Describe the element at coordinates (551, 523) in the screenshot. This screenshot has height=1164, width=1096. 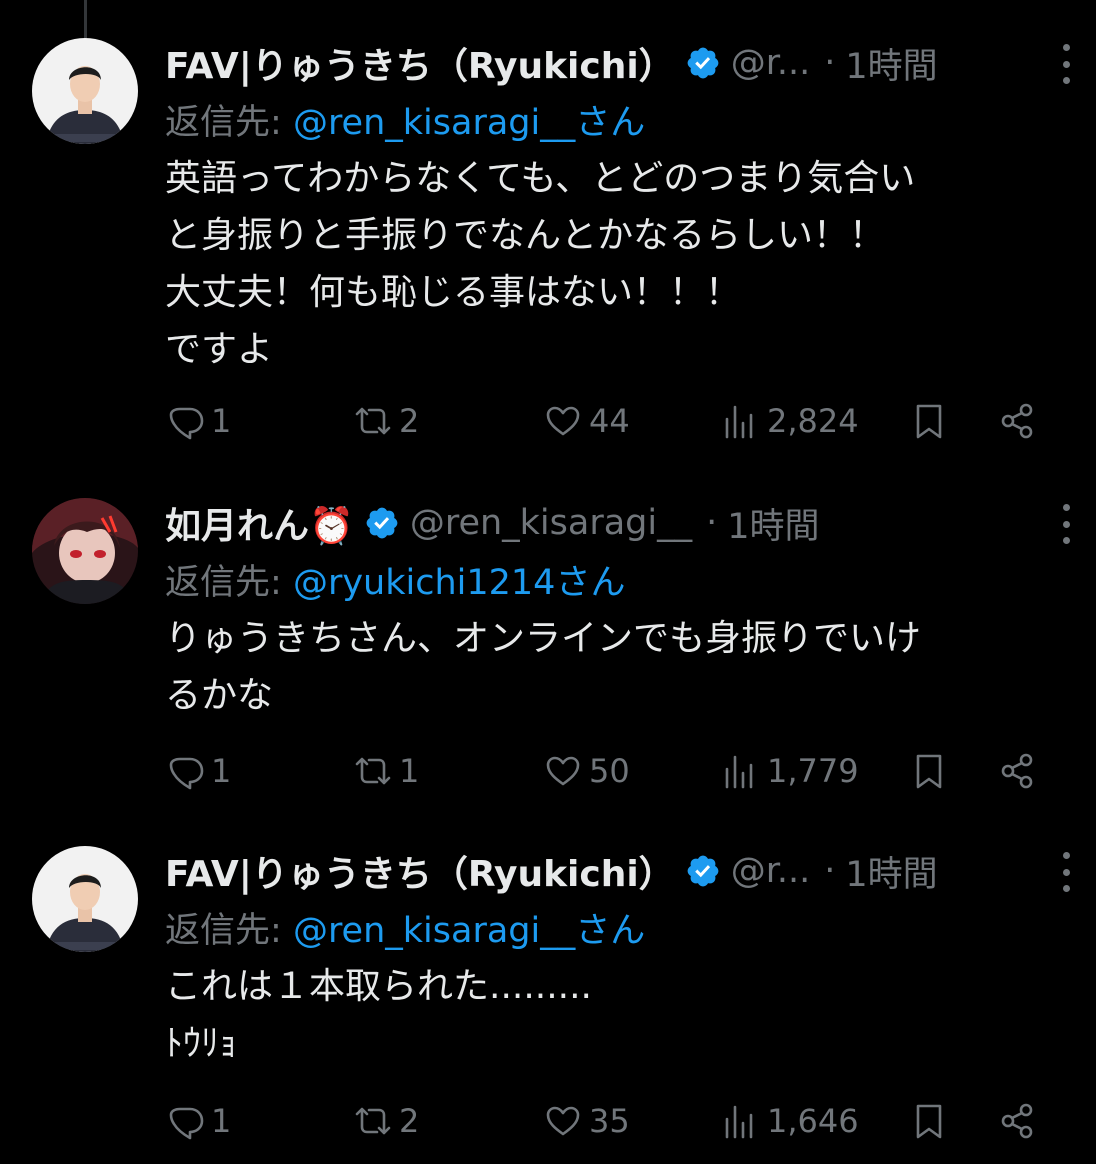
I see `user-handle: @ren_kisaragi__` at that location.